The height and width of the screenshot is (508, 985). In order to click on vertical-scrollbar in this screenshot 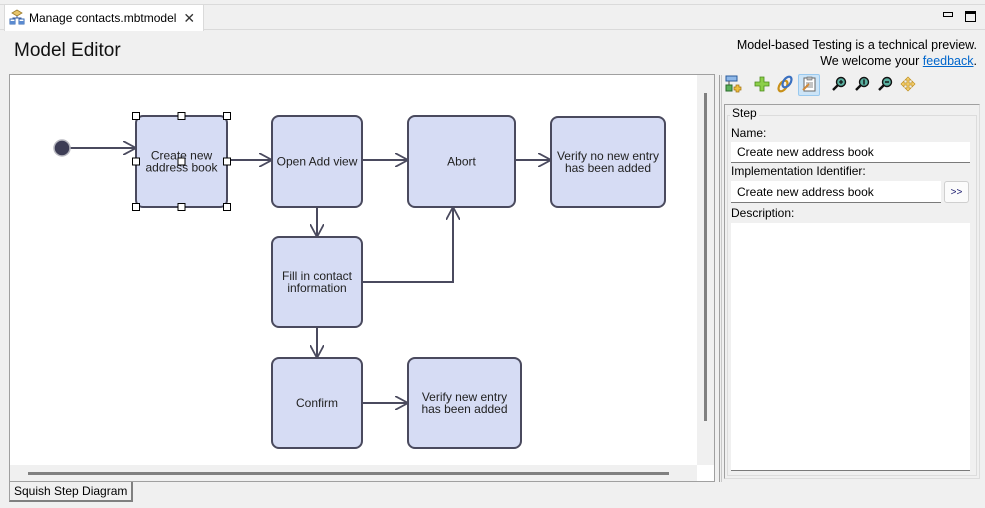, I will do `click(705, 270)`.